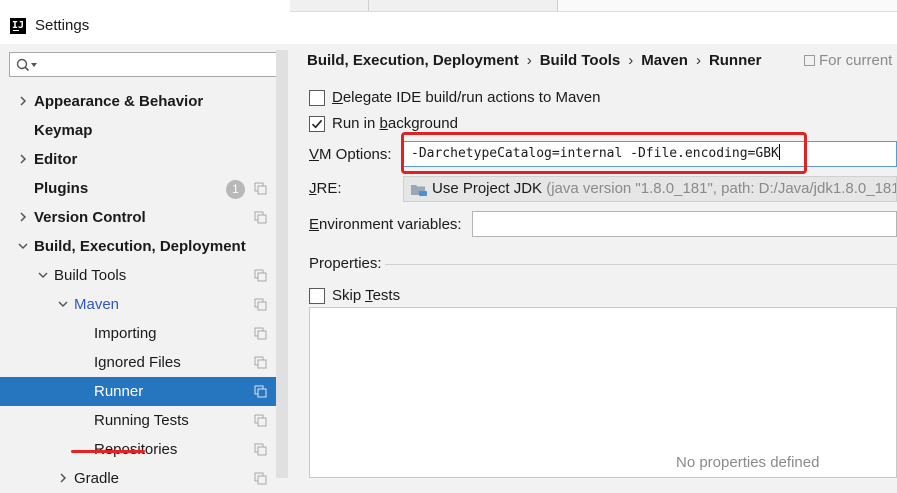 The width and height of the screenshot is (897, 493). I want to click on run-in-background-checkbox, so click(317, 124).